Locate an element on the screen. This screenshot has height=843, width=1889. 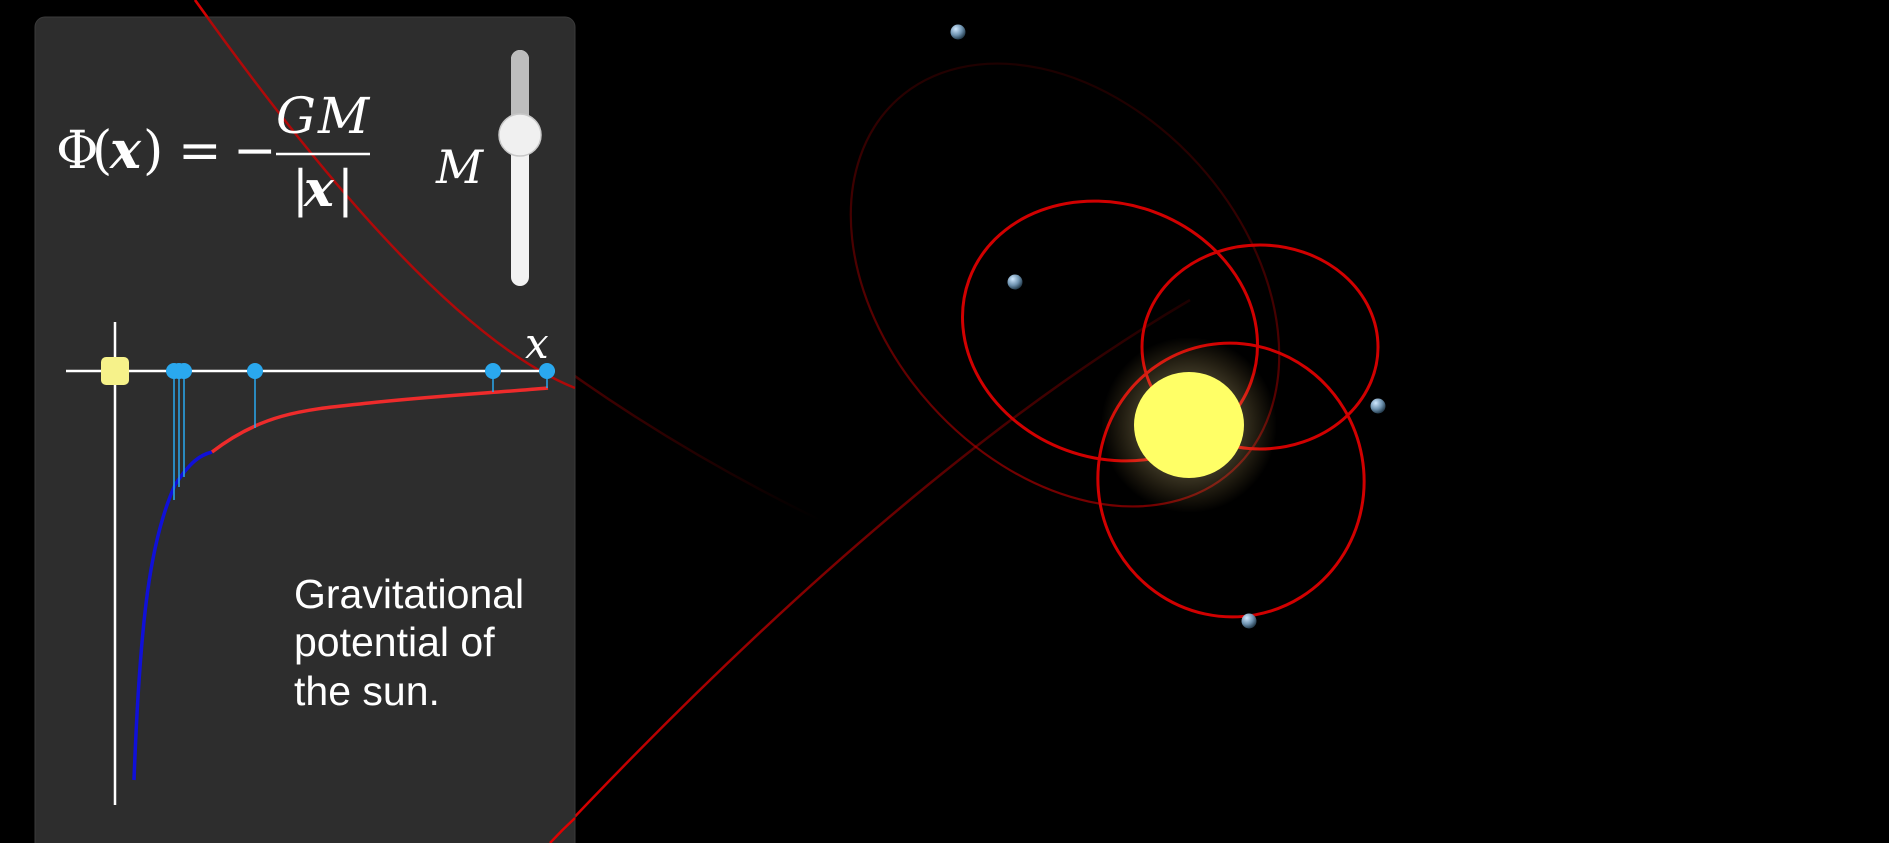
formula-abs-right: | is located at coordinates (345, 189).